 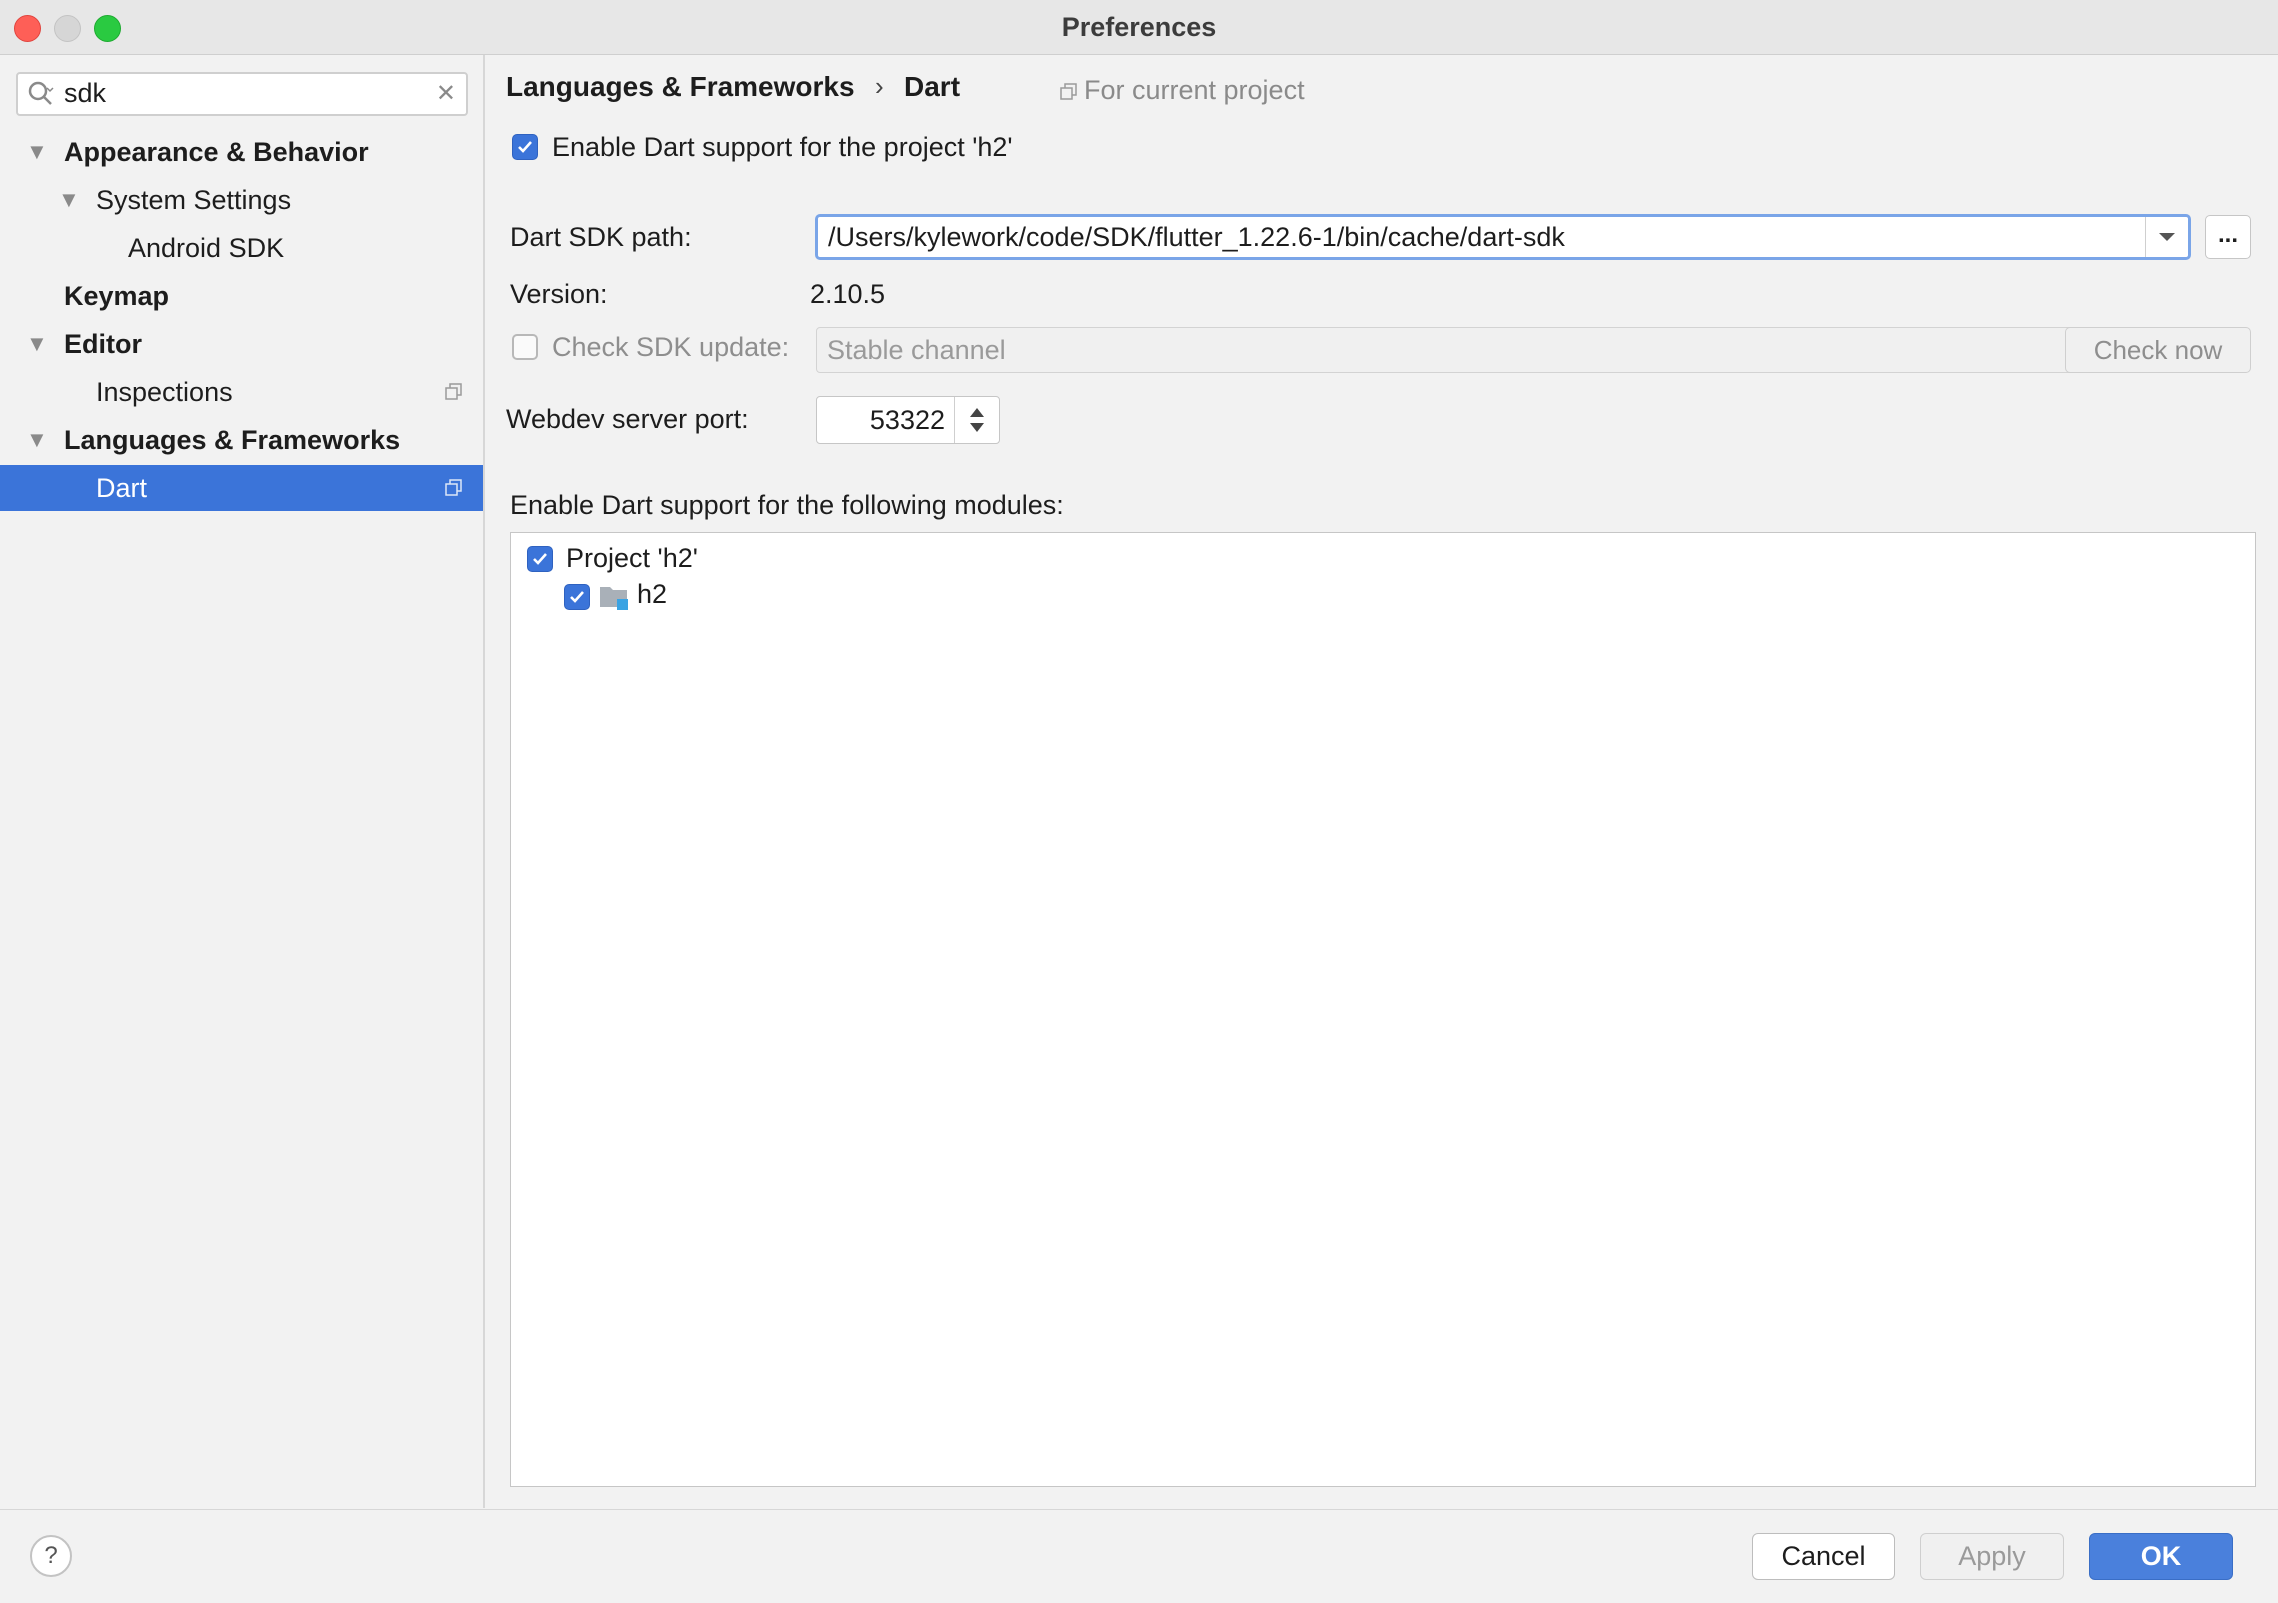 I want to click on module-label-project: Project 'h2', so click(x=632, y=558).